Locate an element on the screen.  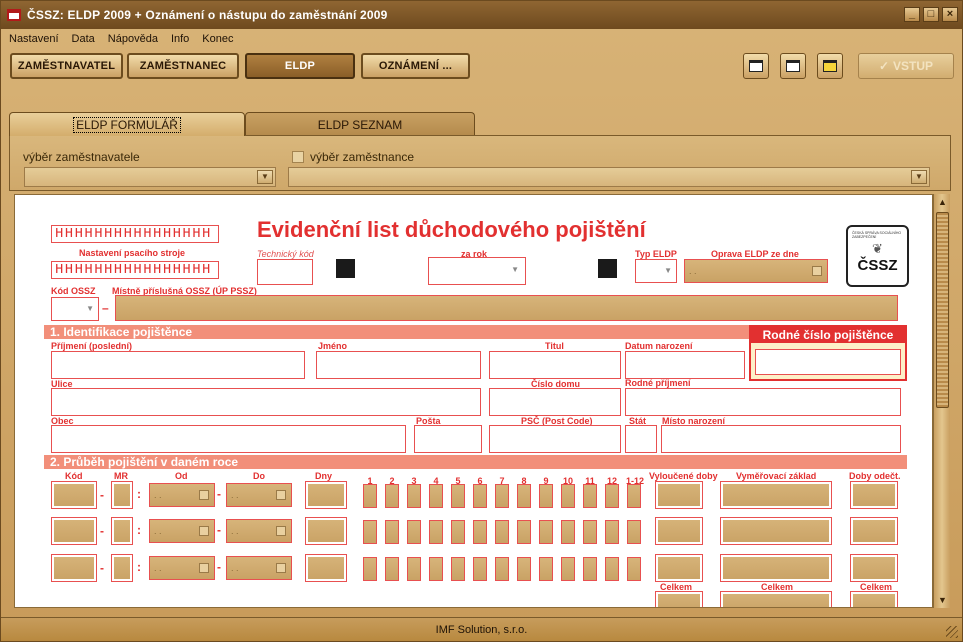
house-no-field is located at coordinates (555, 402).